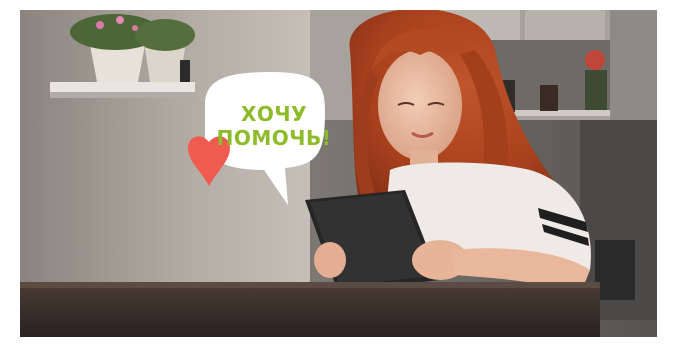 This screenshot has width=677, height=347. What do you see at coordinates (273, 114) in the screenshot?
I see `bubble-line-1: ХОЧУ` at bounding box center [273, 114].